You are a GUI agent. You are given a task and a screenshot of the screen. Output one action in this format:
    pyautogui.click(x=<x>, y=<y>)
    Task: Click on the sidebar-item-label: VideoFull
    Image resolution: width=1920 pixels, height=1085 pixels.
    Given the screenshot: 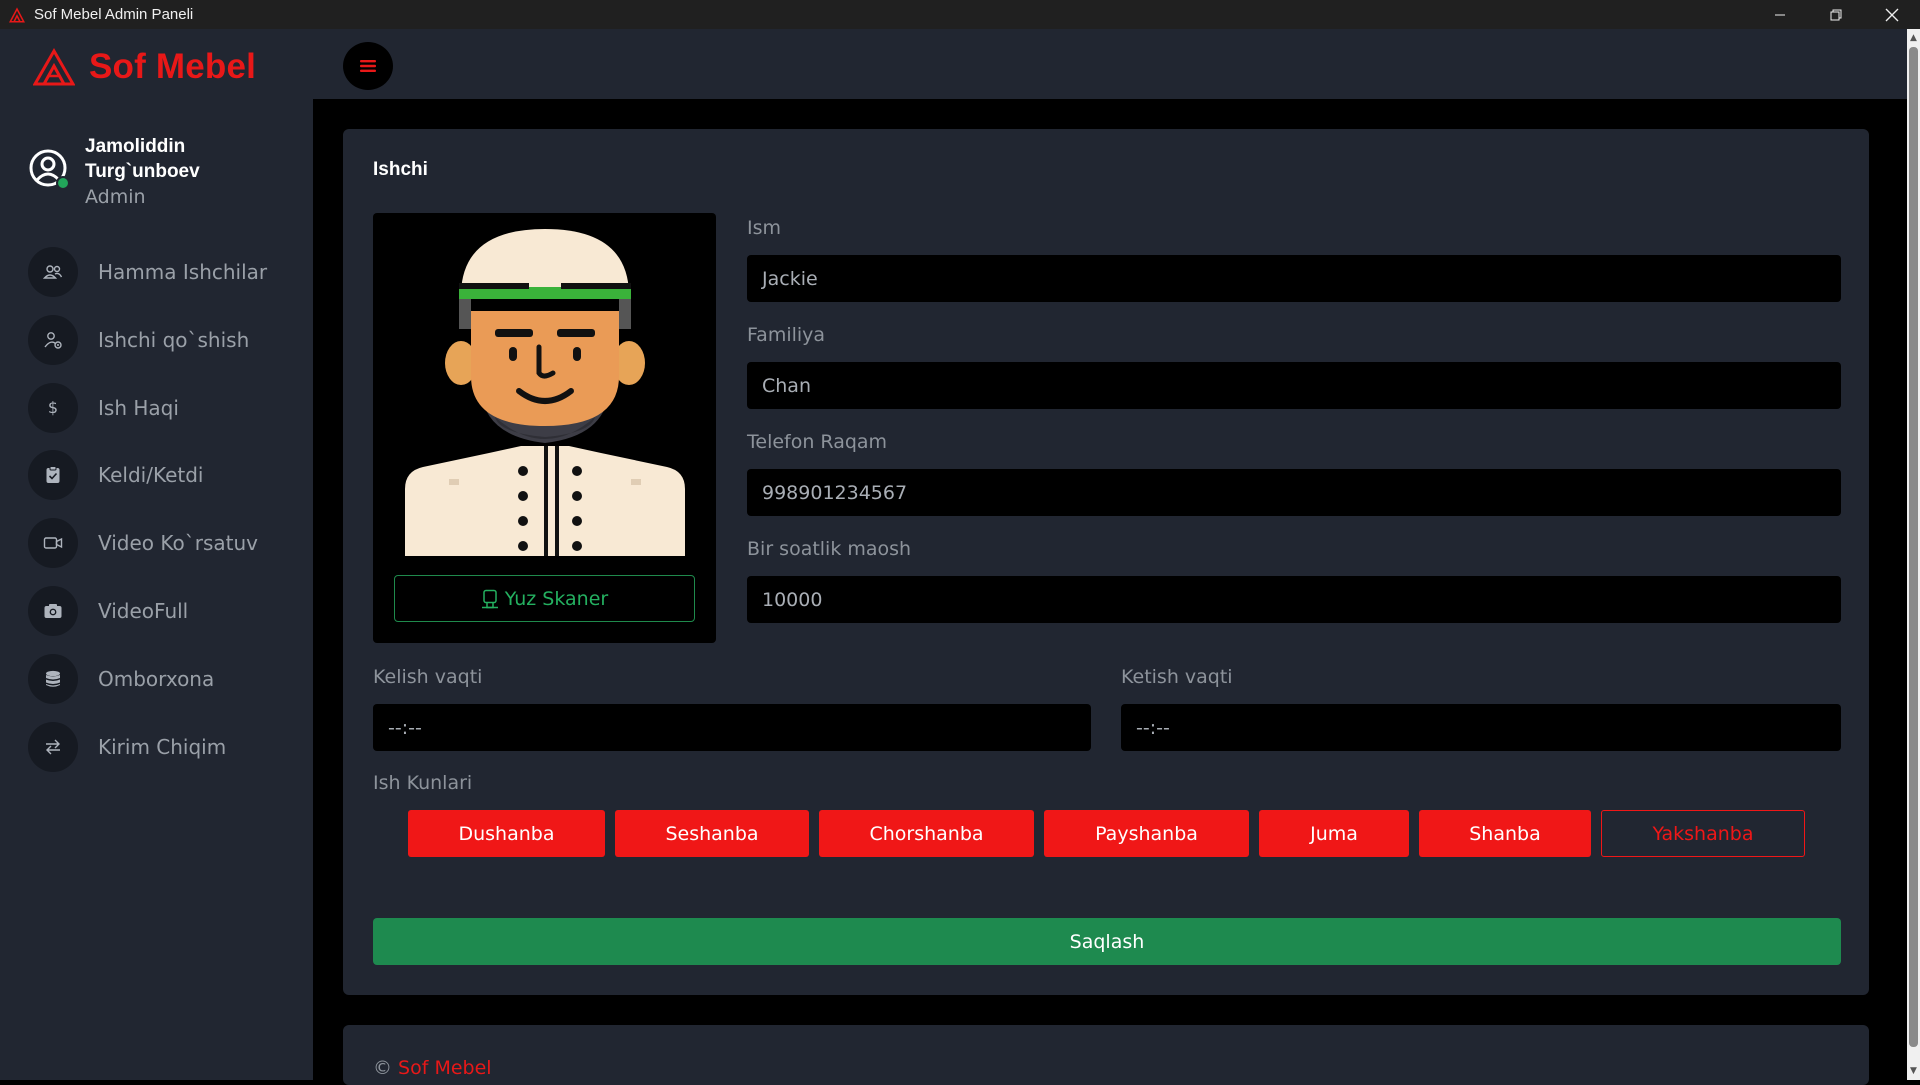 What is the action you would take?
    pyautogui.click(x=143, y=610)
    